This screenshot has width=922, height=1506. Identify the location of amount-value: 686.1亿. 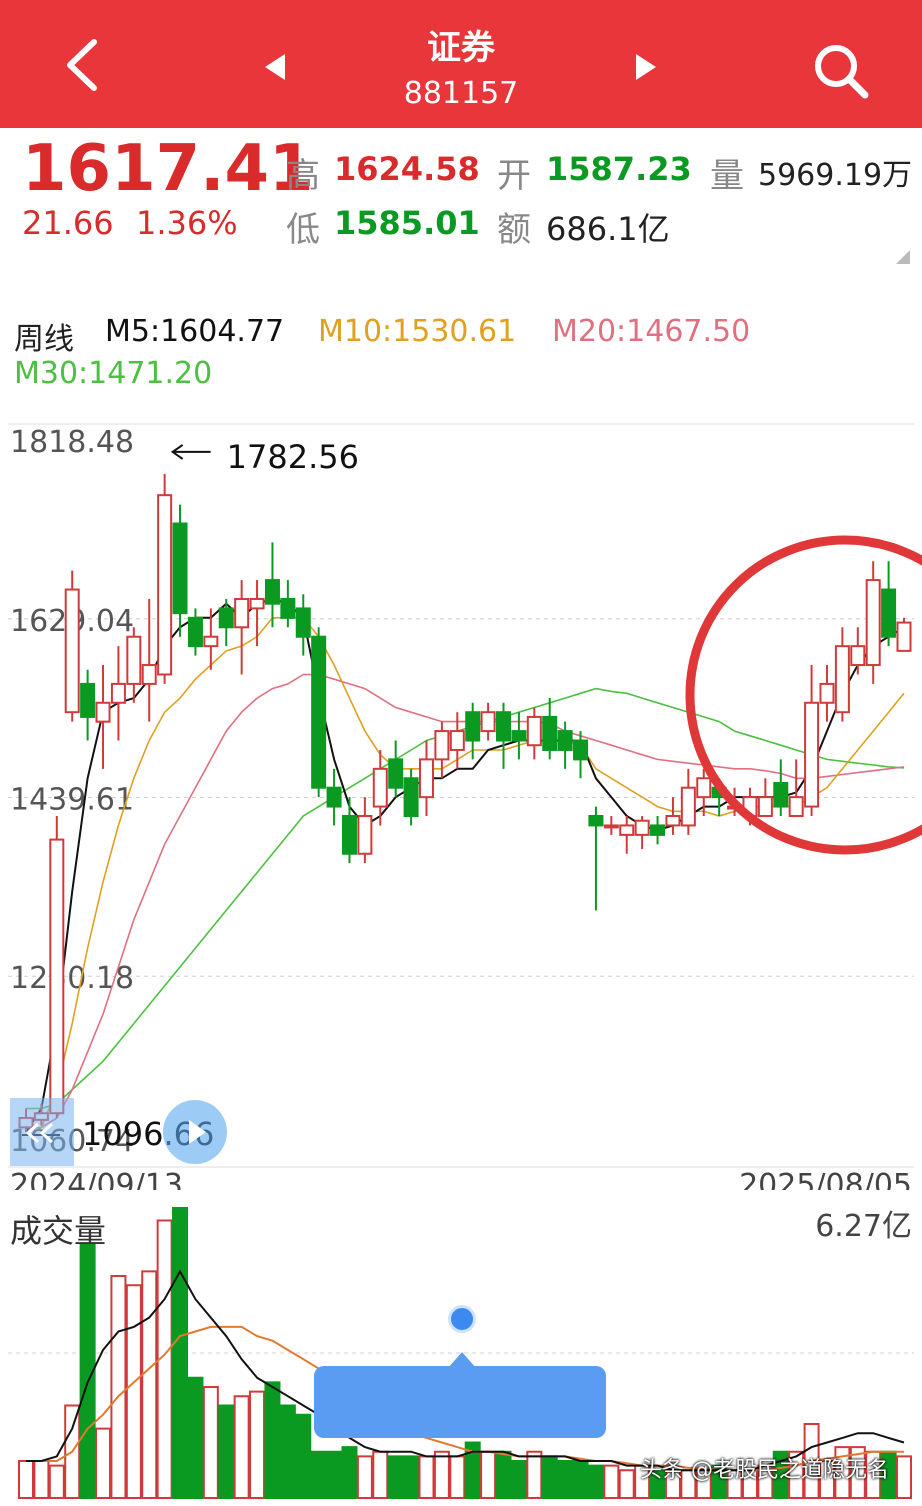
(608, 229).